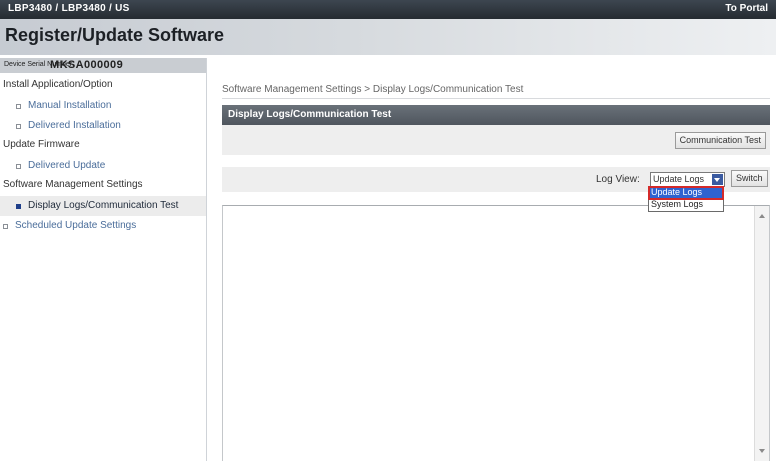 Image resolution: width=776 pixels, height=461 pixels. I want to click on sidebar-item-delivered-installation: Delivered Installation, so click(103, 126).